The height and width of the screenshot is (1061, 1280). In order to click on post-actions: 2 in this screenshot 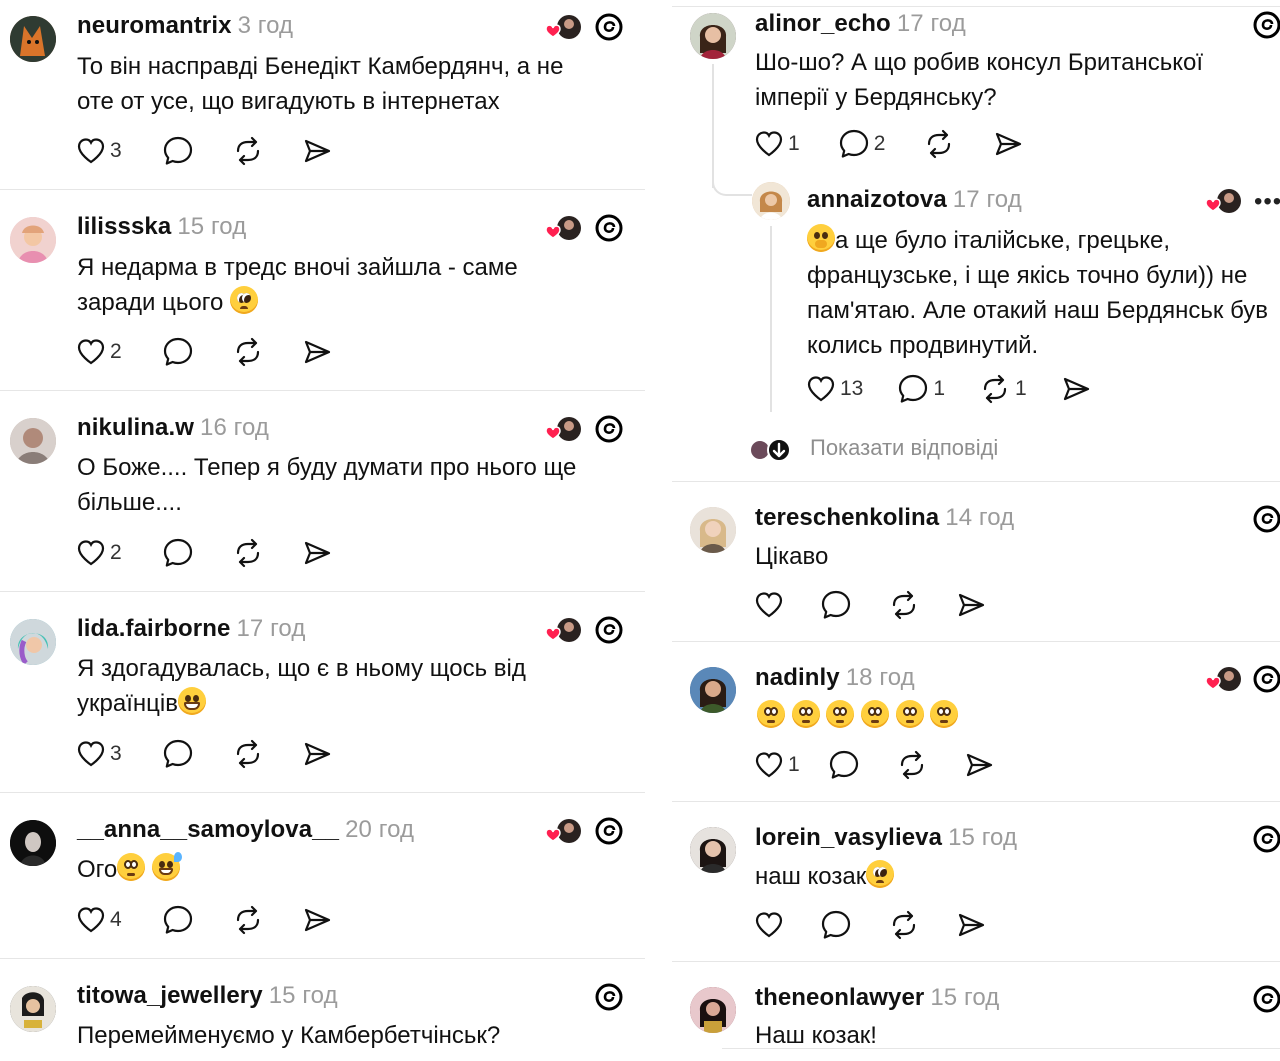, I will do `click(204, 553)`.